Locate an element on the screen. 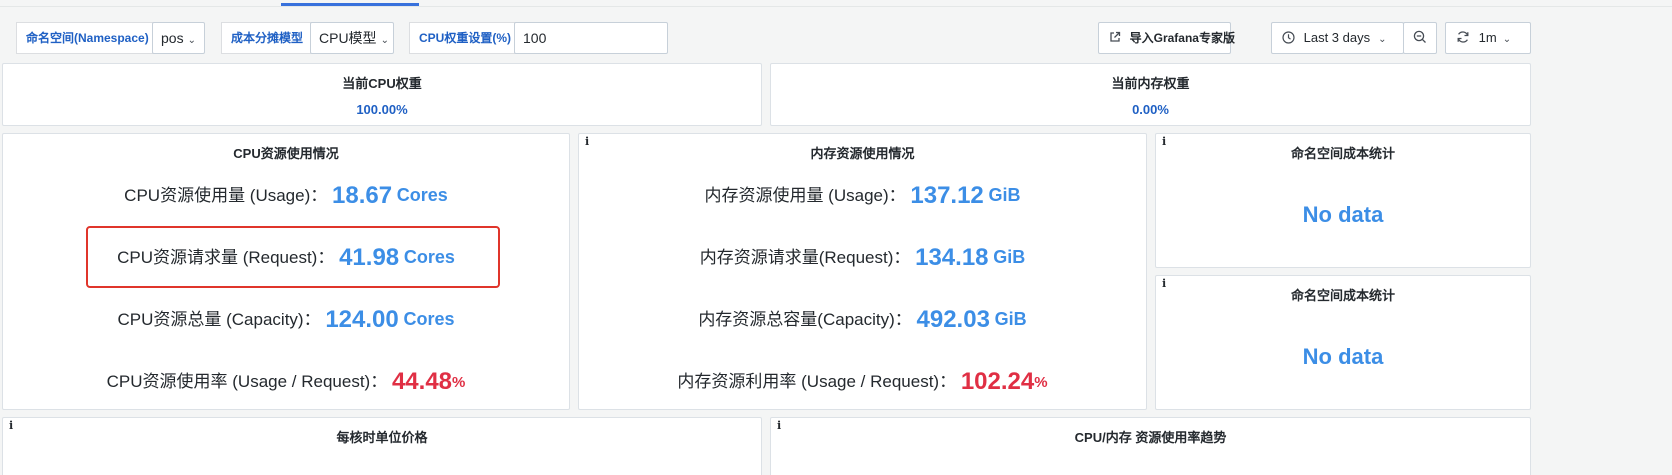 This screenshot has height=475, width=1672. refresh-interval-label: 1m is located at coordinates (1487, 37).